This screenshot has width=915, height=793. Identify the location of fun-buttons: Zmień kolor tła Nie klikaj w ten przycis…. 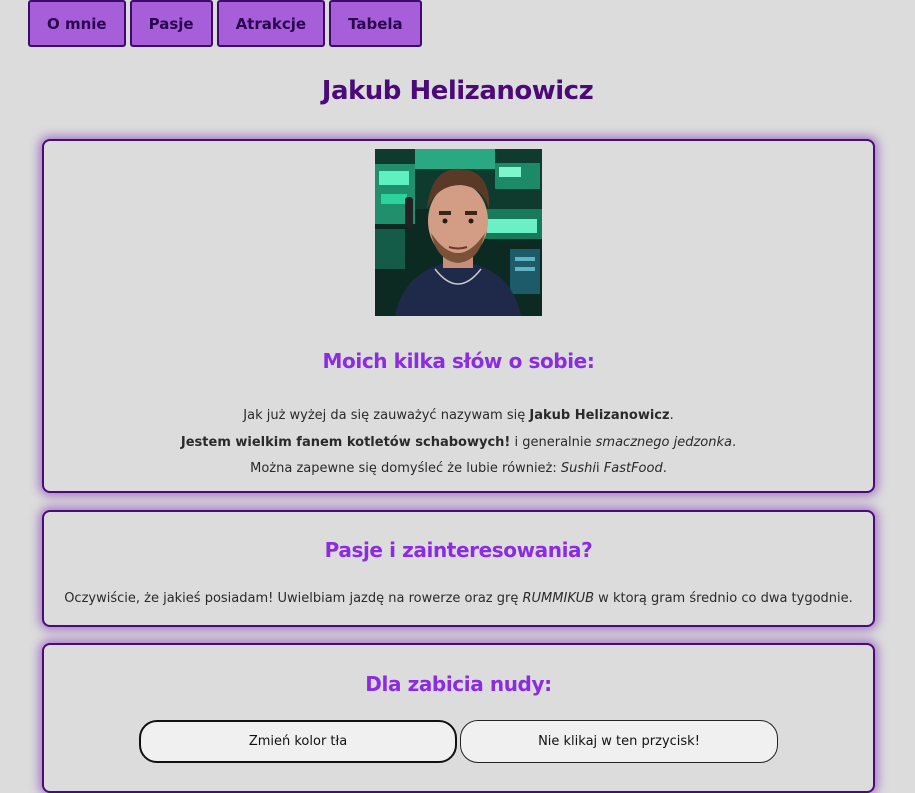
(458, 741).